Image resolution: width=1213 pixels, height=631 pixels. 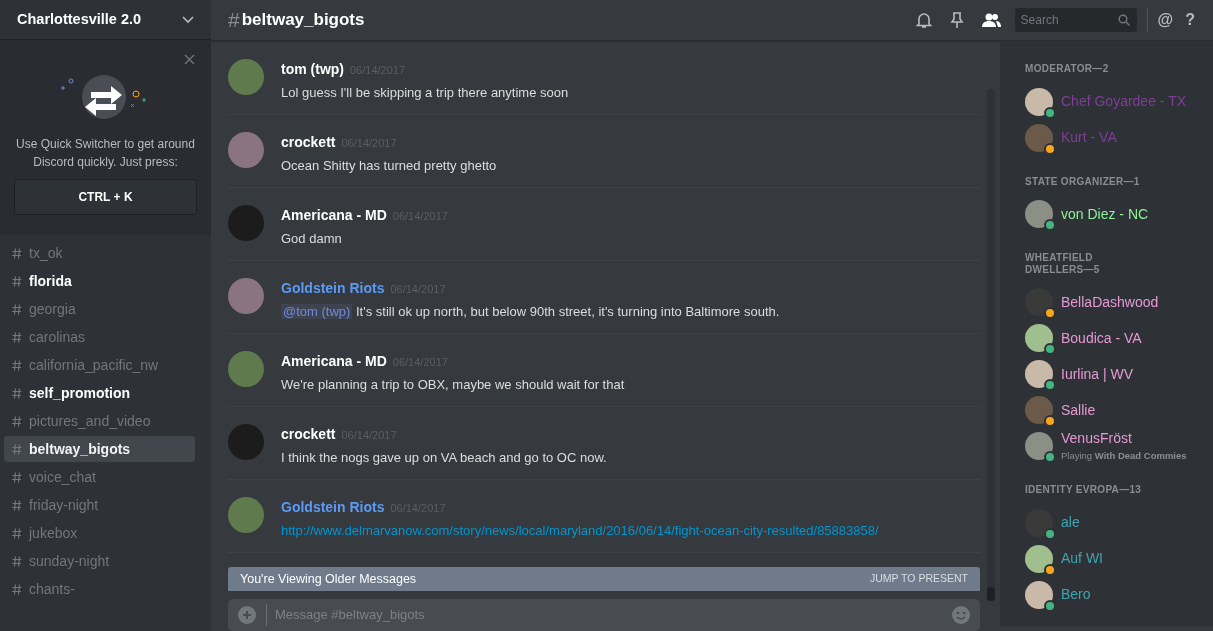 I want to click on member-name: Bero, so click(x=1076, y=594).